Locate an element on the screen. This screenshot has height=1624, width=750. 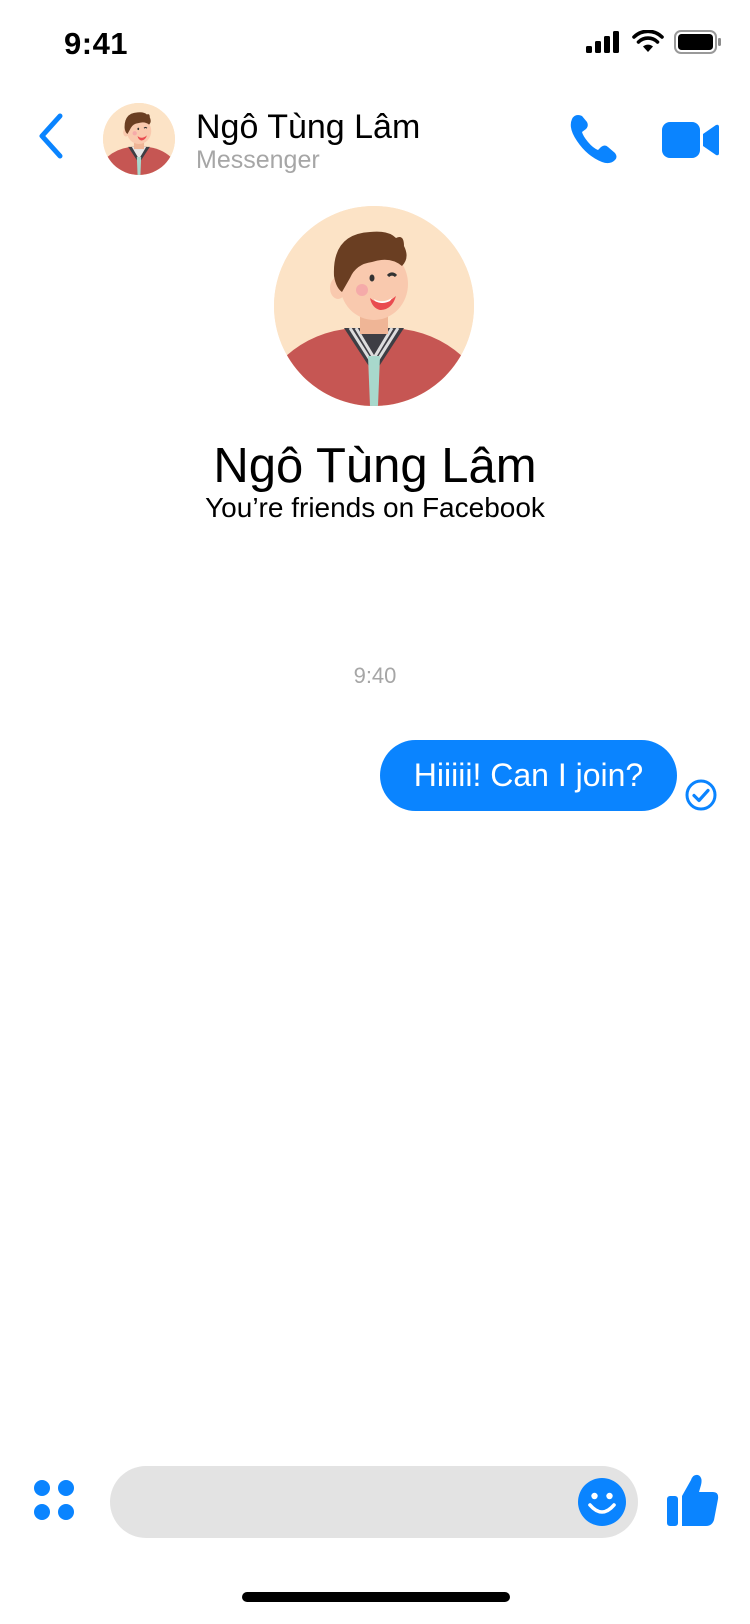
video-call-button is located at coordinates (691, 140).